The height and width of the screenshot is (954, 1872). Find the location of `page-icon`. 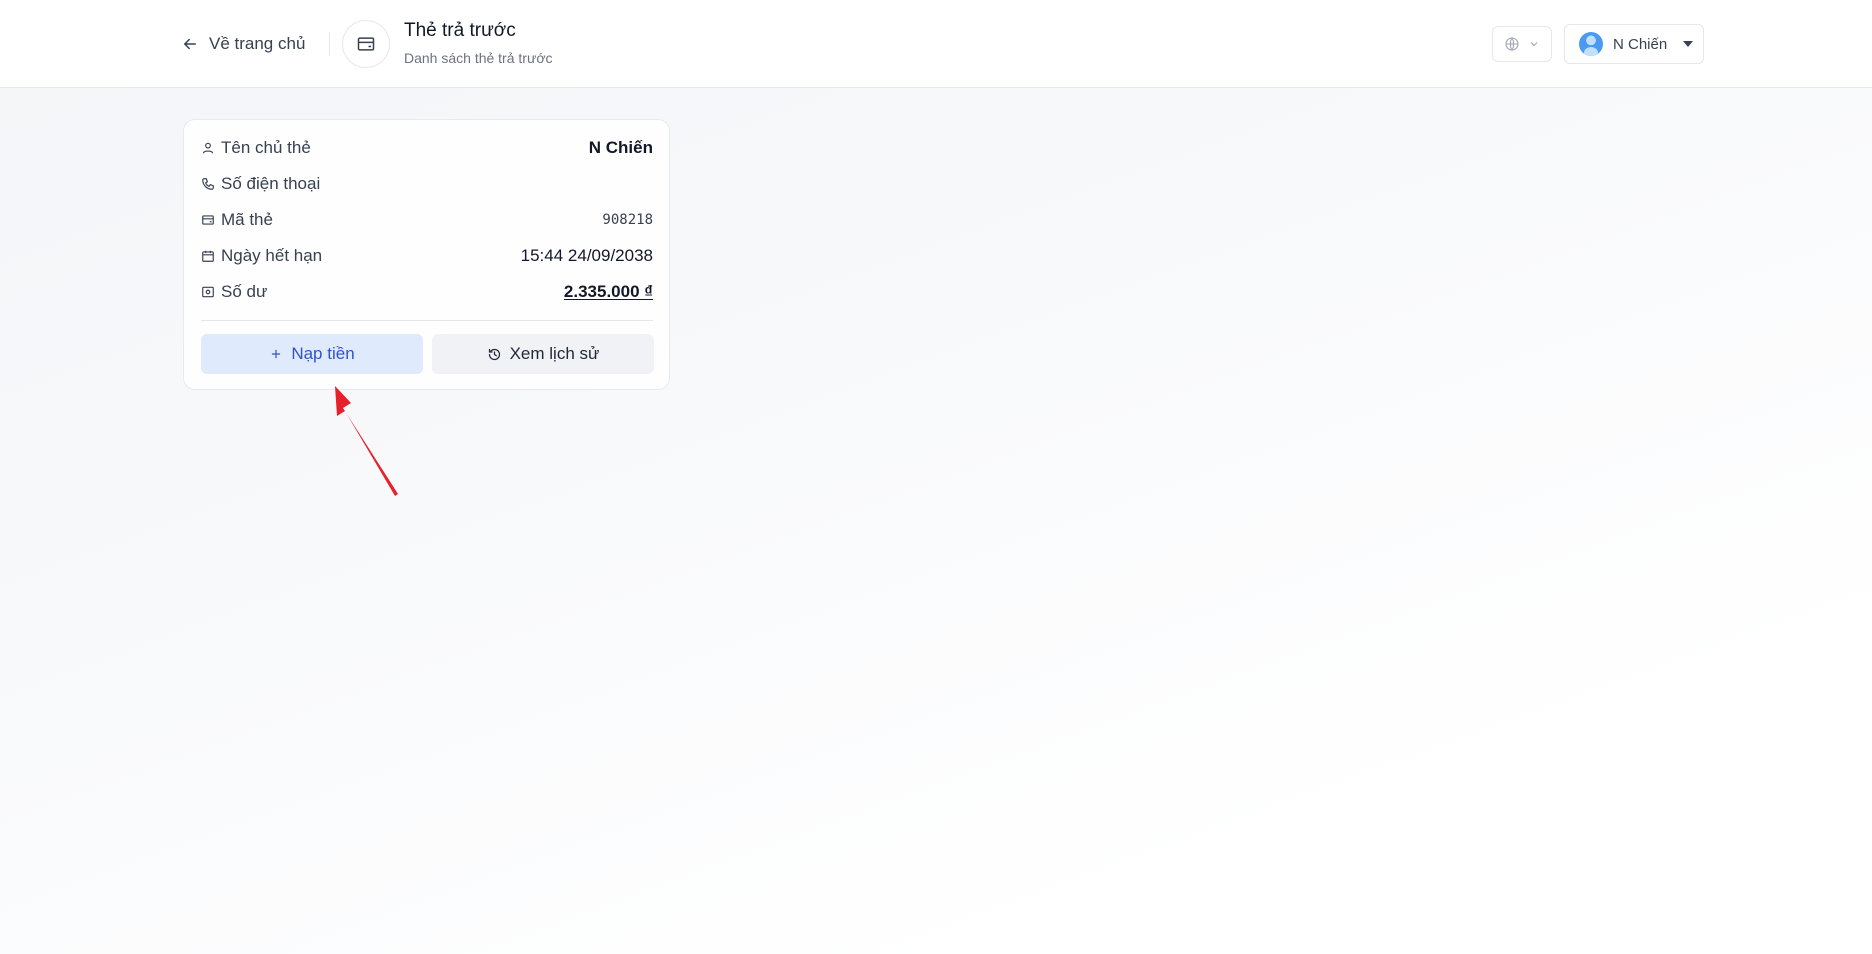

page-icon is located at coordinates (366, 44).